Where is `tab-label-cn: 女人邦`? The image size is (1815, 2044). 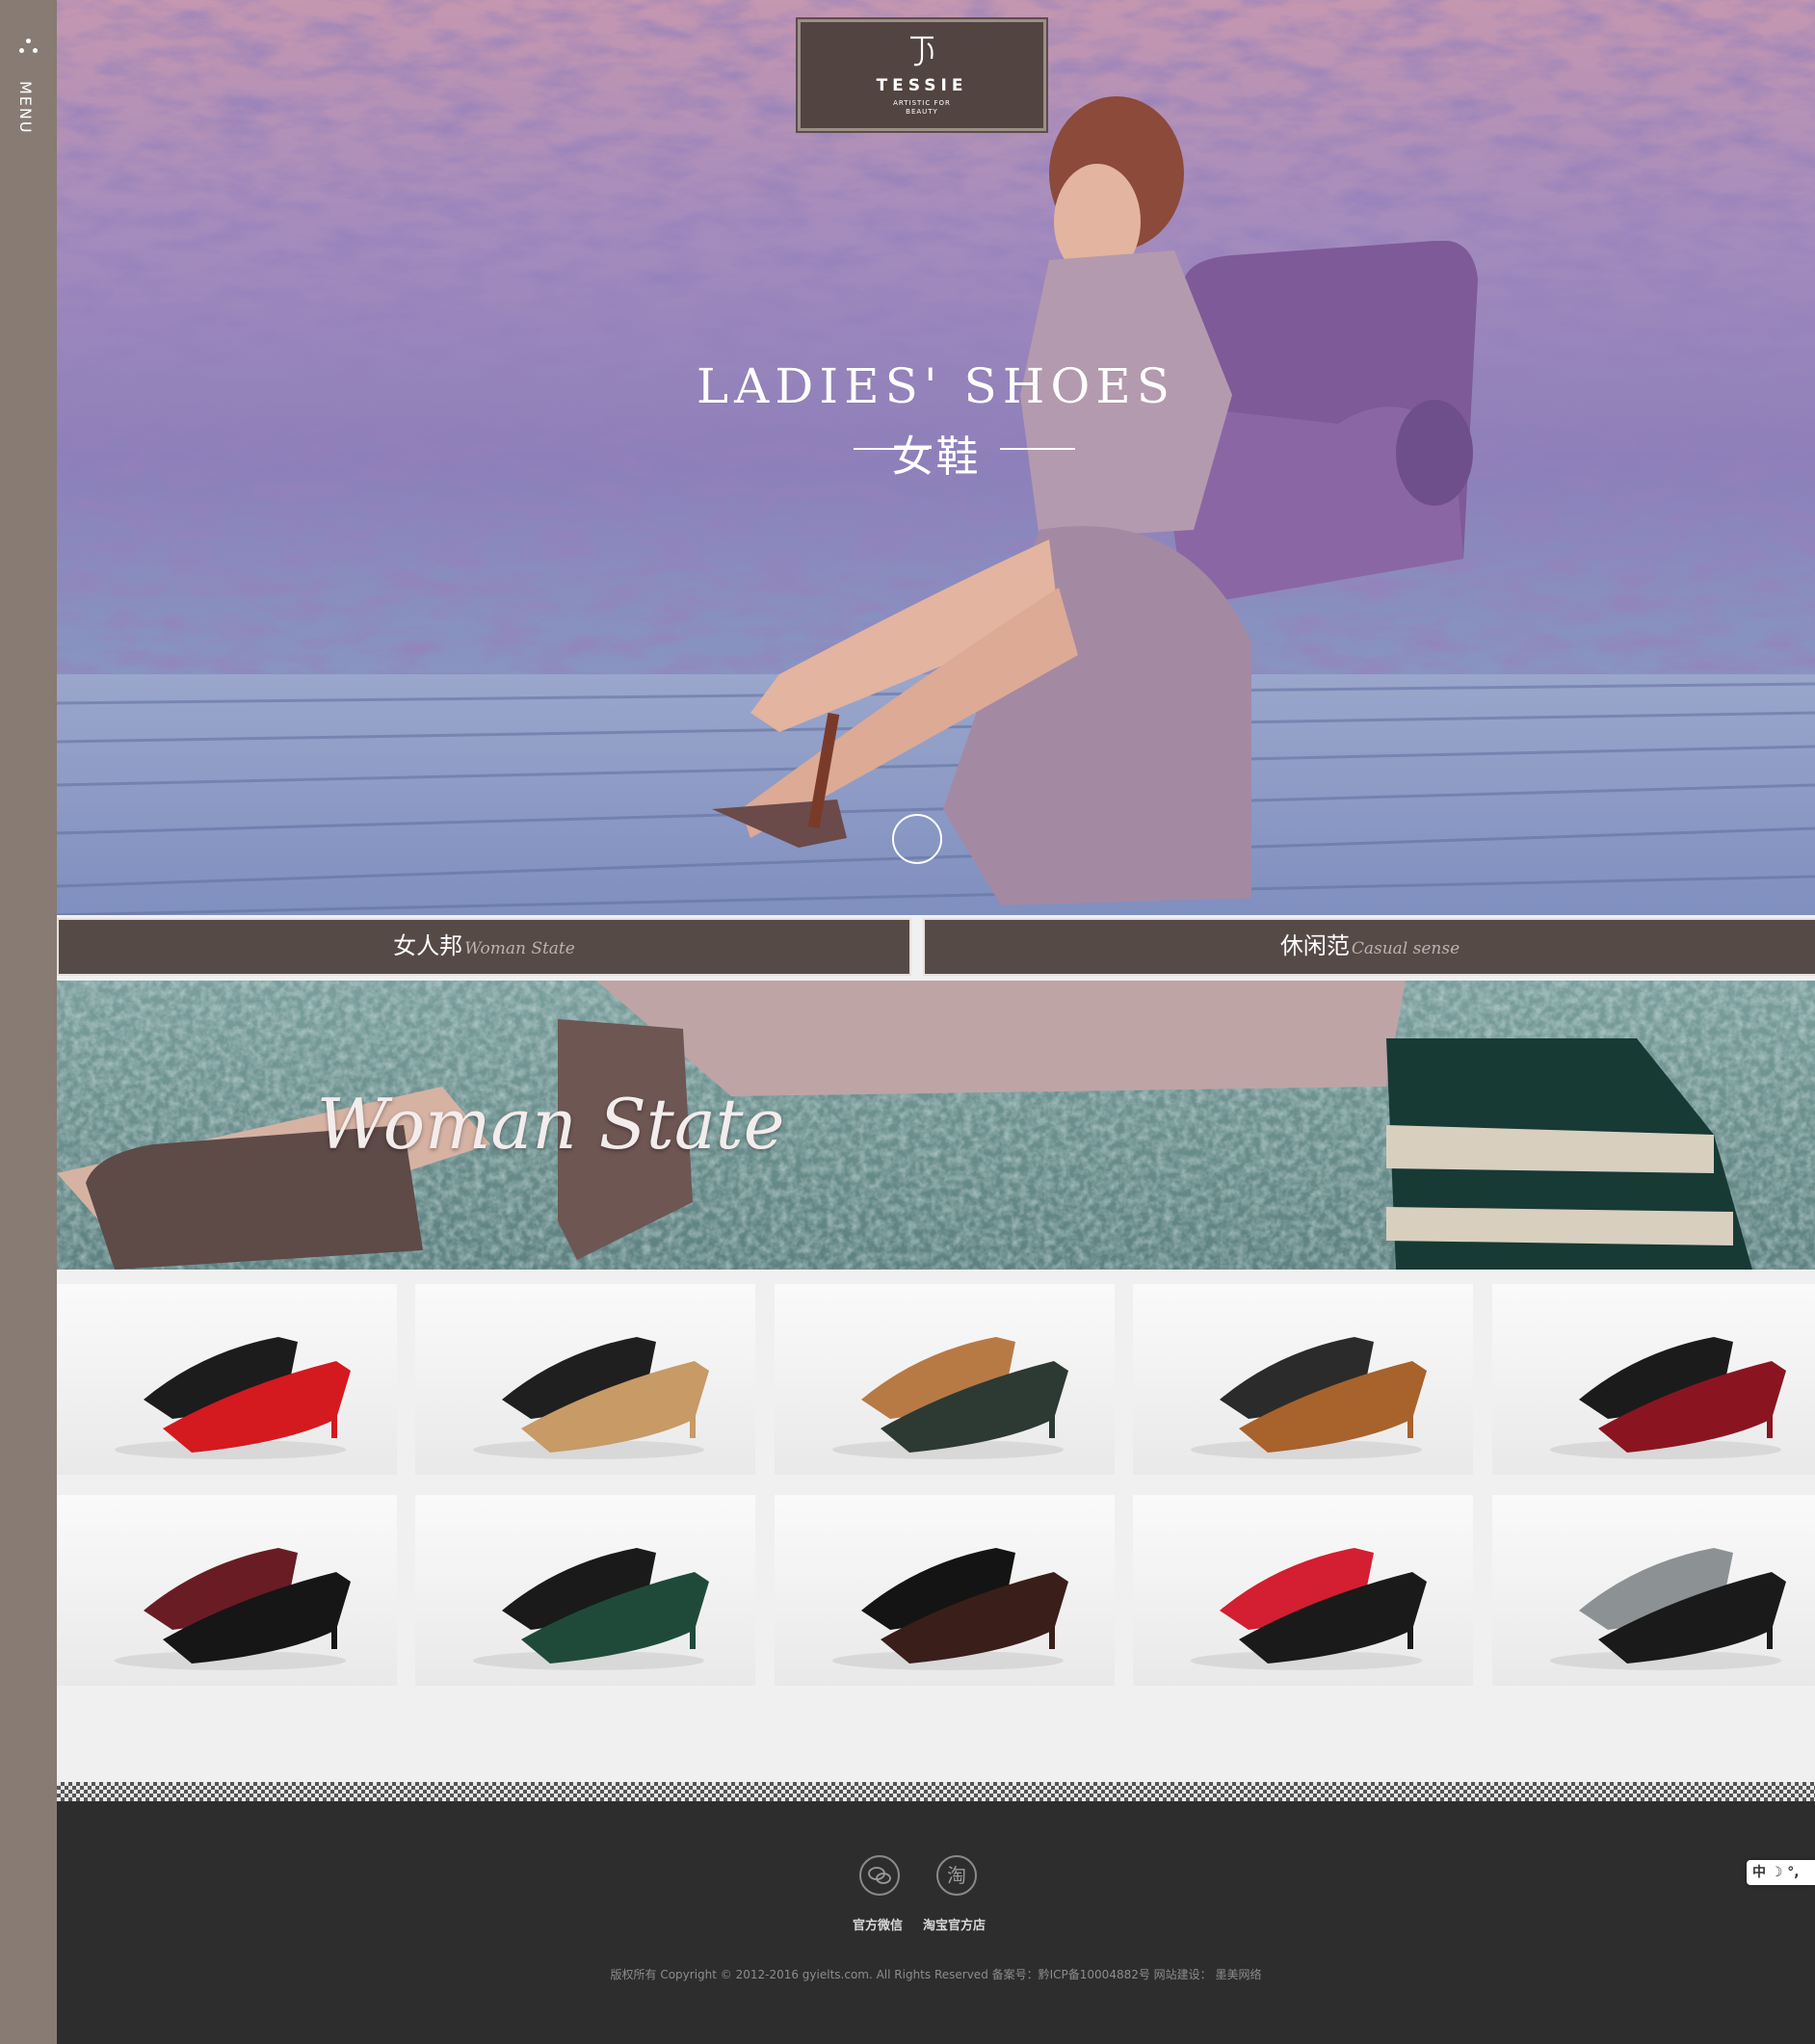 tab-label-cn: 女人邦 is located at coordinates (428, 946).